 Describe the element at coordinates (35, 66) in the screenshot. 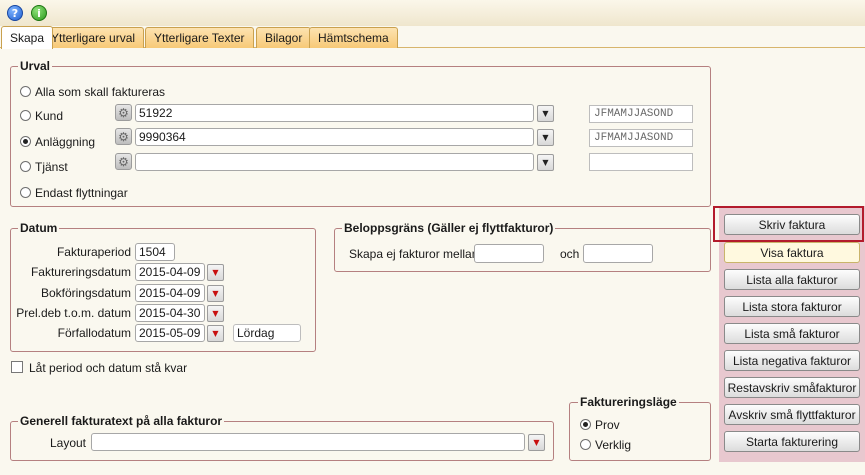

I see `urval-legend: Urval` at that location.